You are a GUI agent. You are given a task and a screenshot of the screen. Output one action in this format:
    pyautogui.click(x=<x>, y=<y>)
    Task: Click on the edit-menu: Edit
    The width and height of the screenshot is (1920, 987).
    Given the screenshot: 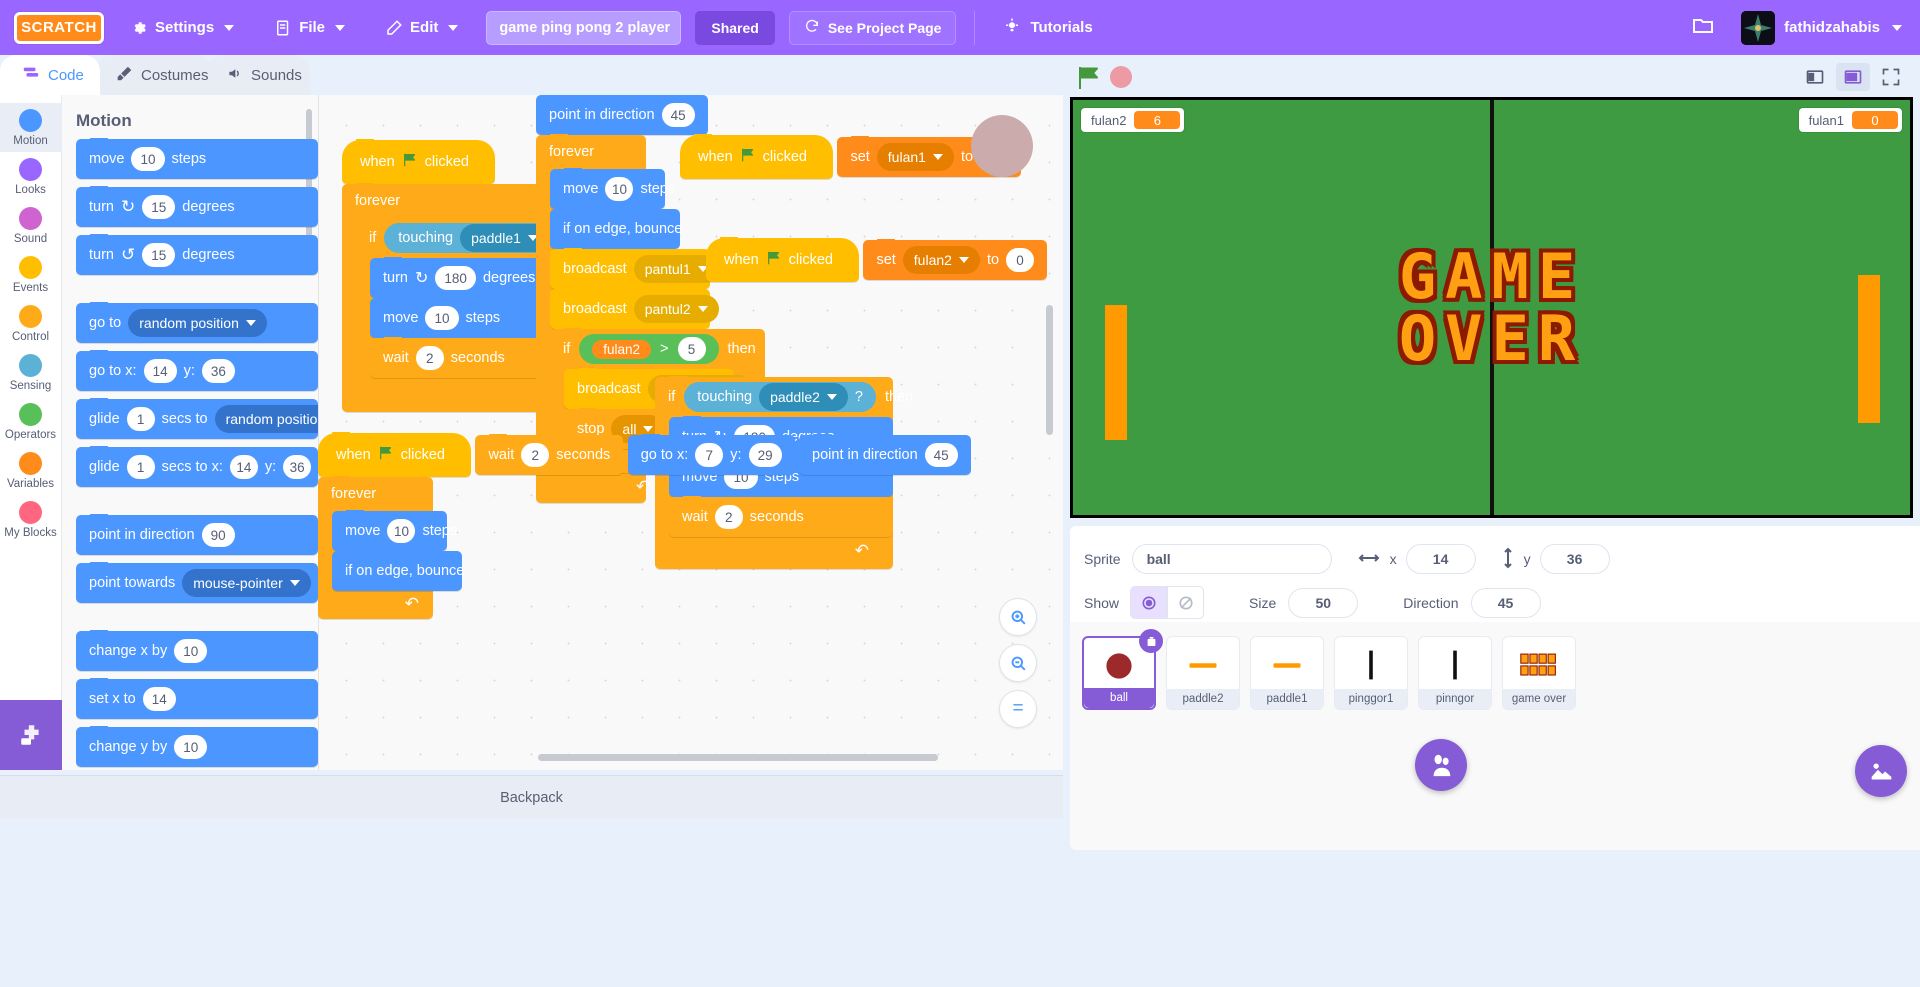 What is the action you would take?
    pyautogui.click(x=421, y=28)
    